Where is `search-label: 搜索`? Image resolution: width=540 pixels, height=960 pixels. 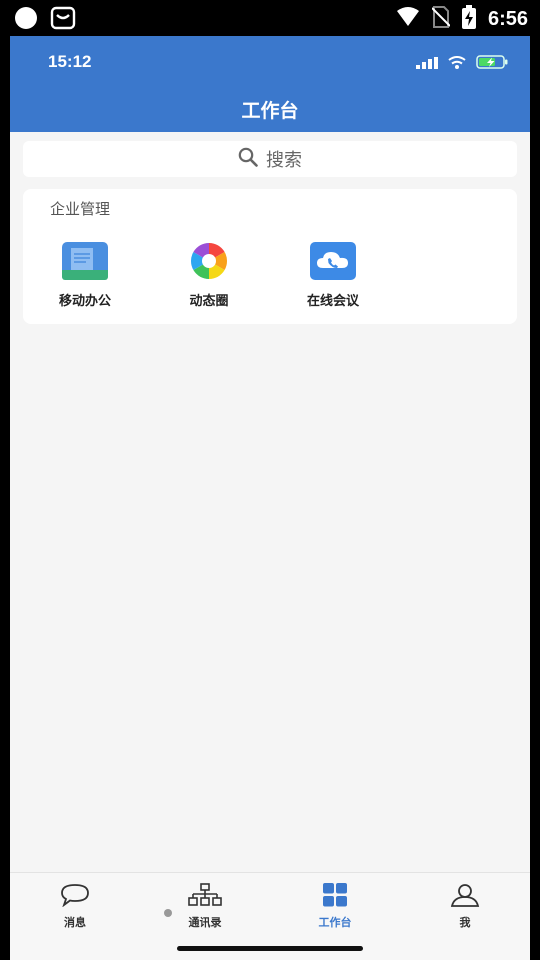 search-label: 搜索 is located at coordinates (284, 160).